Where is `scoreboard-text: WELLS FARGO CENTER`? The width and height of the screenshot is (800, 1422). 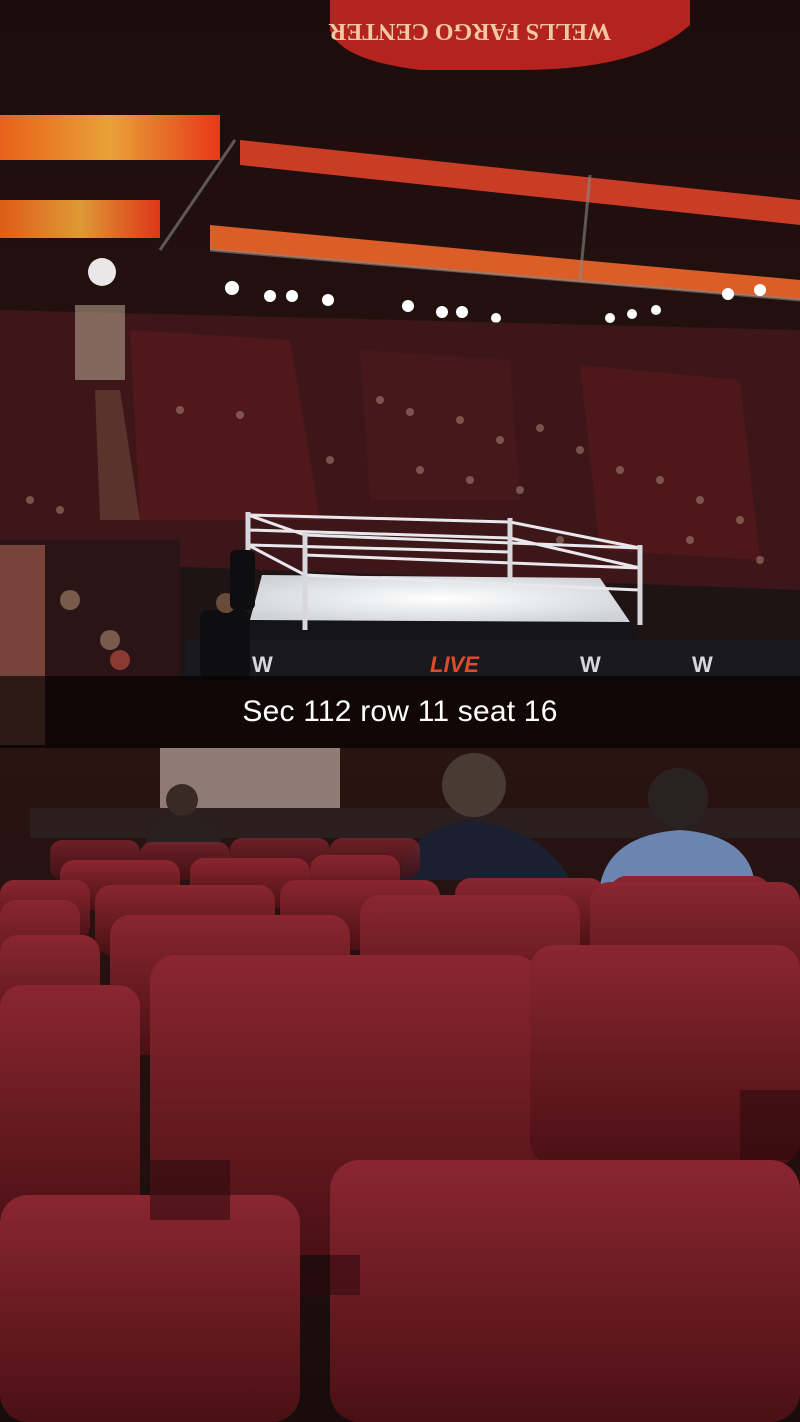
scoreboard-text: WELLS FARGO CENTER is located at coordinates (469, 31).